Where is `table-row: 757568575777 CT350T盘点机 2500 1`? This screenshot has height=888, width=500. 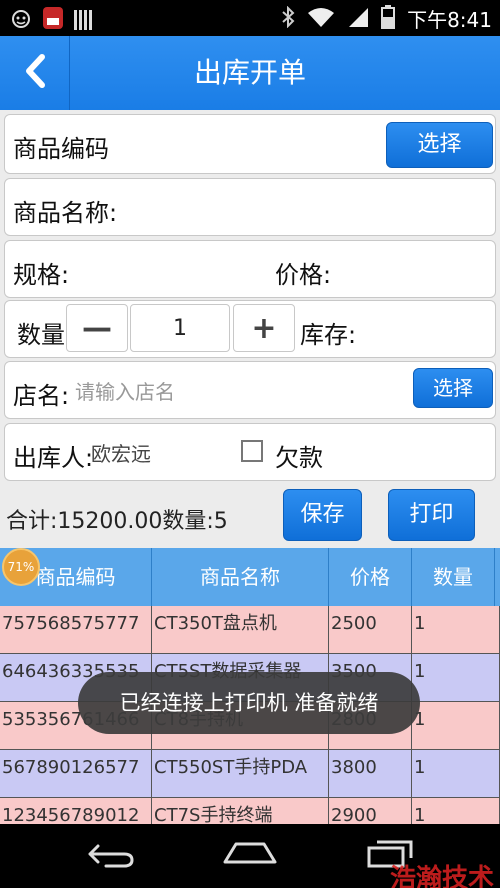 table-row: 757568575777 CT350T盘点机 2500 1 is located at coordinates (250, 630).